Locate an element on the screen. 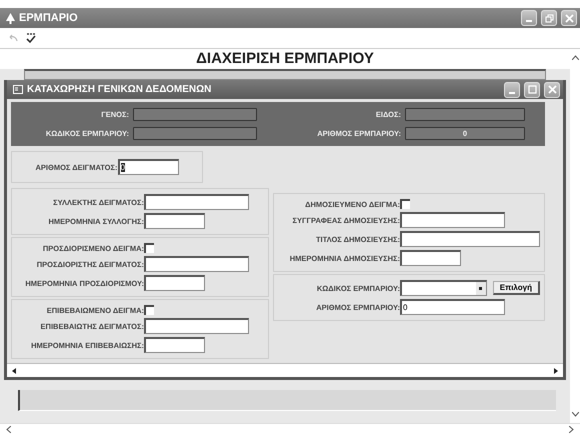 This screenshot has width=580, height=434. dialog-title: ΚΑΤΑΧΩΡΗΣΗ ΓΕΝΙΚΩΝ ΔΕΔΟΜΕΝΩΝ is located at coordinates (119, 89).